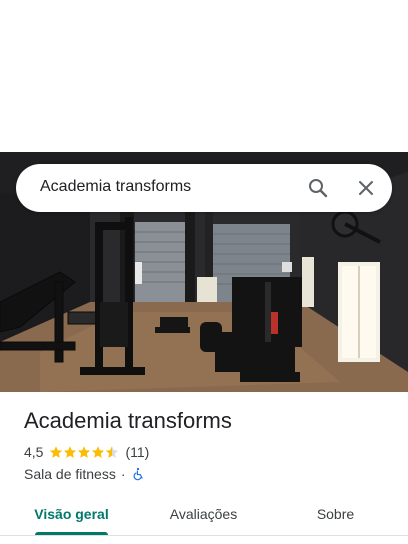 The image size is (408, 544). Describe the element at coordinates (34, 452) in the screenshot. I see `rating-value: 4,5` at that location.